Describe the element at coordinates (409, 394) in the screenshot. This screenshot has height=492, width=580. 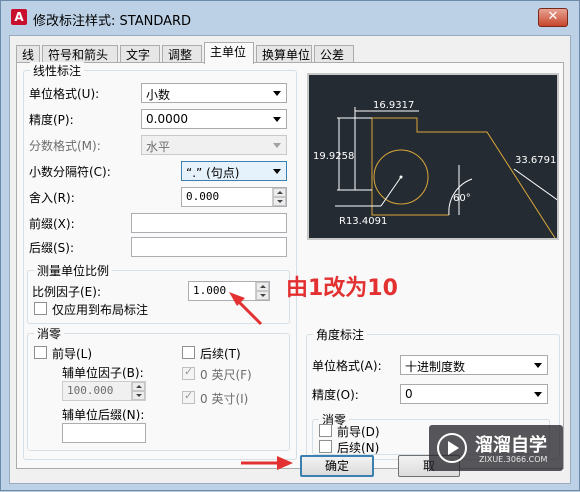
I see `angular-precision-value: 0` at that location.